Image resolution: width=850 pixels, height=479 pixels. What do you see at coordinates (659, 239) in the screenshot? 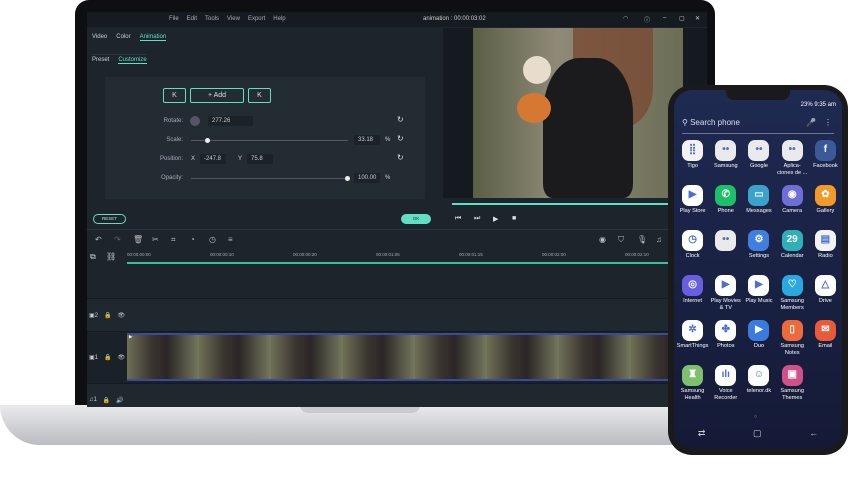
I see `audio-mix-icon: ♫` at bounding box center [659, 239].